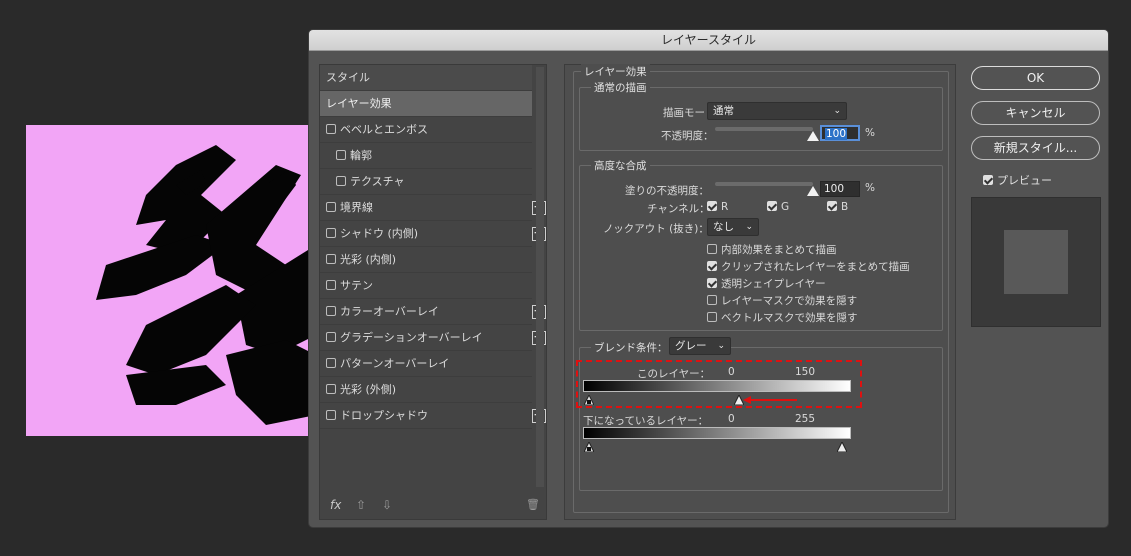  I want to click on satin-checkbox, so click(331, 285).